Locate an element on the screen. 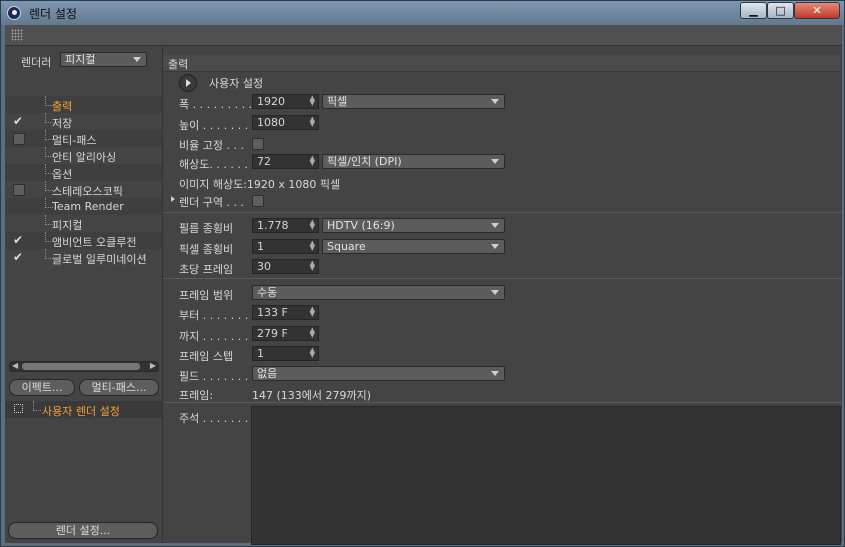 Image resolution: width=845 pixels, height=547 pixels. tree-item: 멀티-패스 is located at coordinates (83, 138).